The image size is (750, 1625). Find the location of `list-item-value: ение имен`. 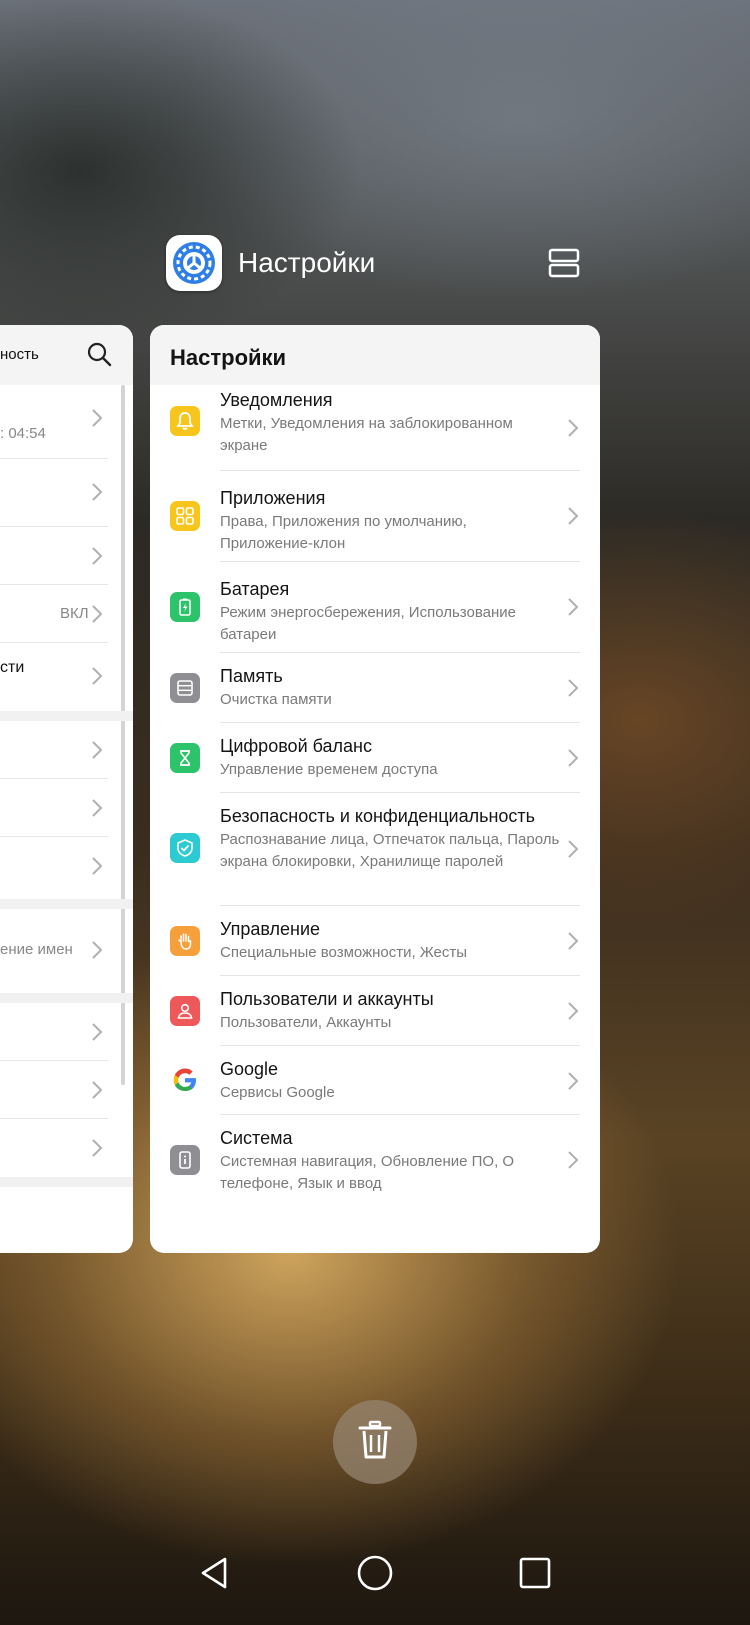

list-item-value: ение имен is located at coordinates (36, 949).